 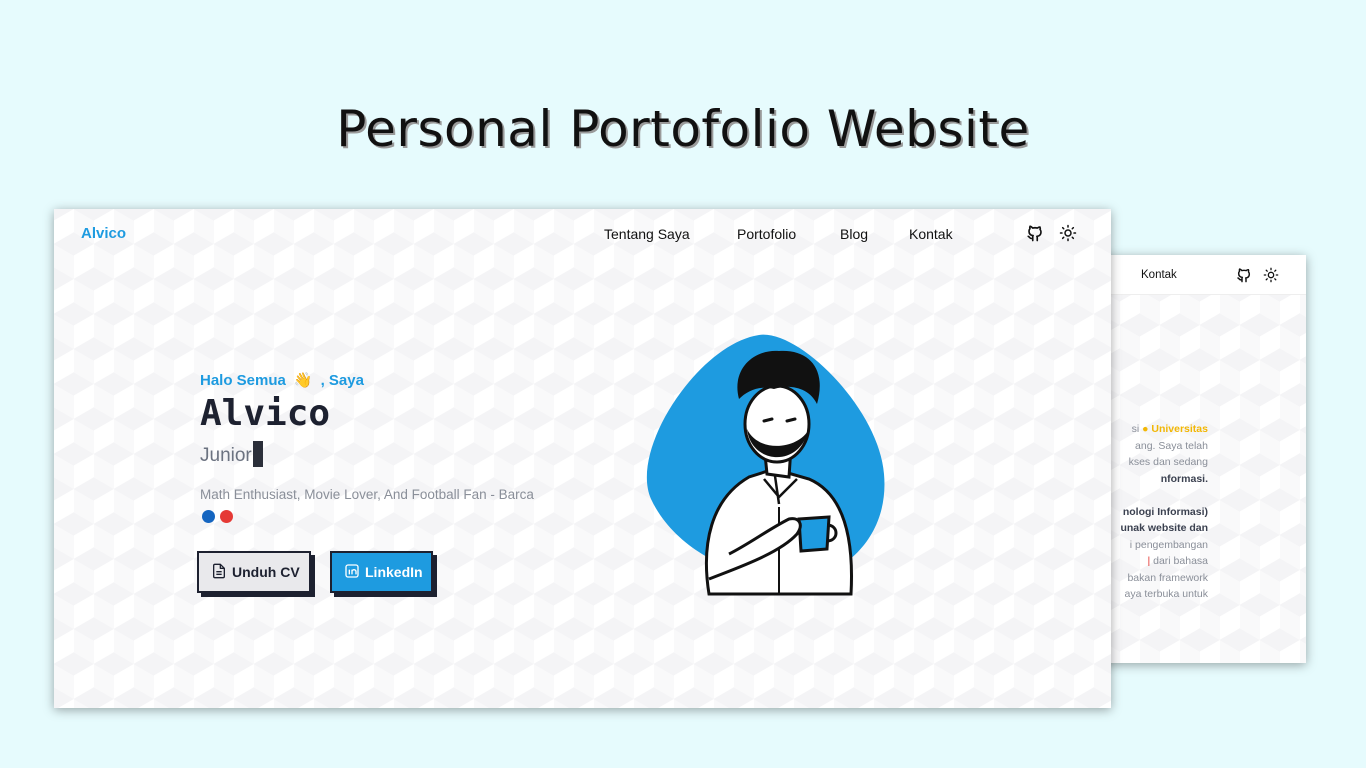 I want to click on decor-dot-red, so click(x=226, y=516).